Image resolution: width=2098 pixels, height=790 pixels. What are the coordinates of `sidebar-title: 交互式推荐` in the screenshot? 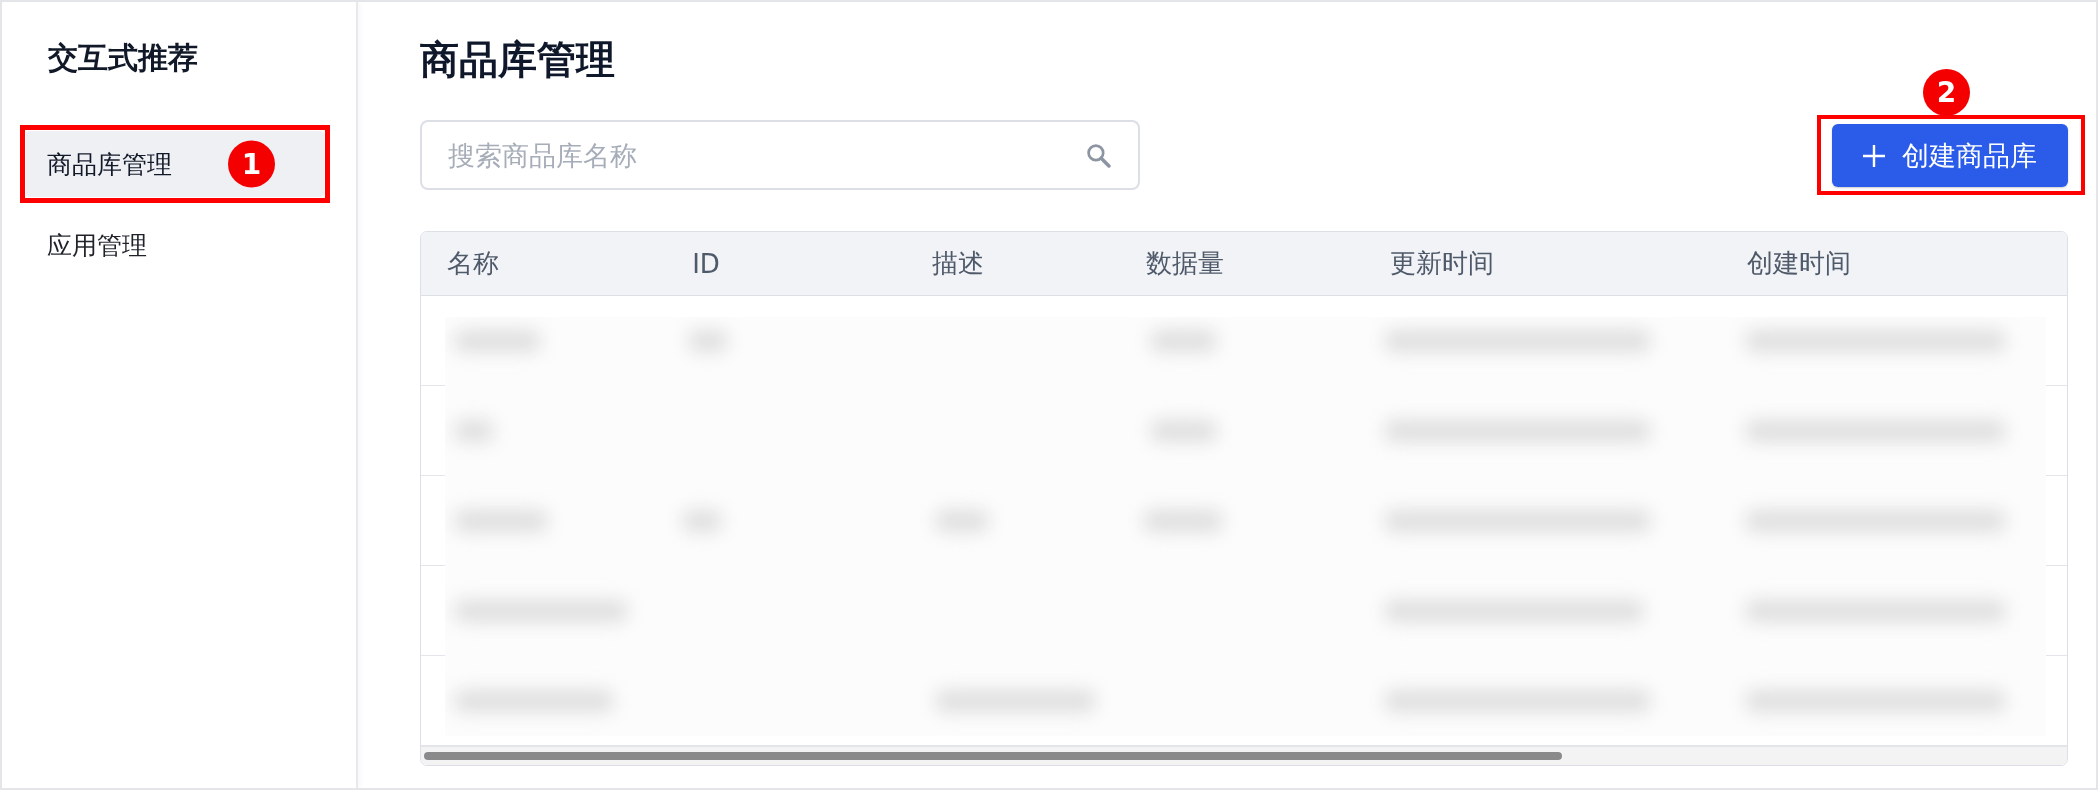 It's located at (123, 58).